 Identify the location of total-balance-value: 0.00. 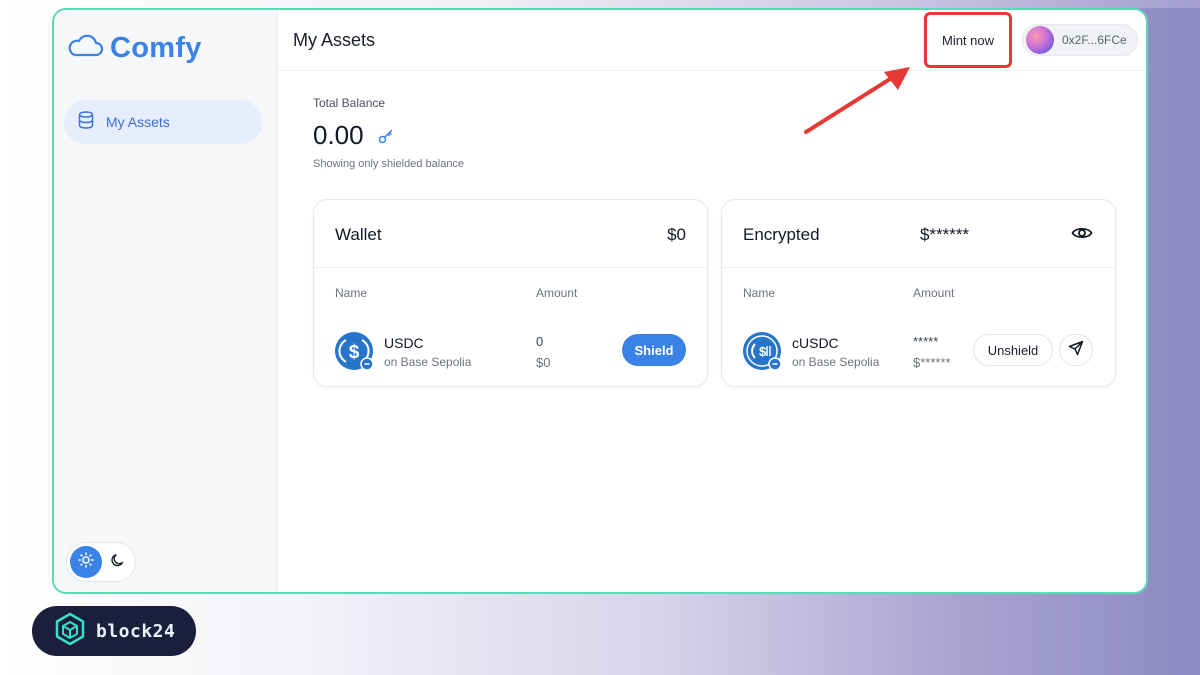
(338, 135).